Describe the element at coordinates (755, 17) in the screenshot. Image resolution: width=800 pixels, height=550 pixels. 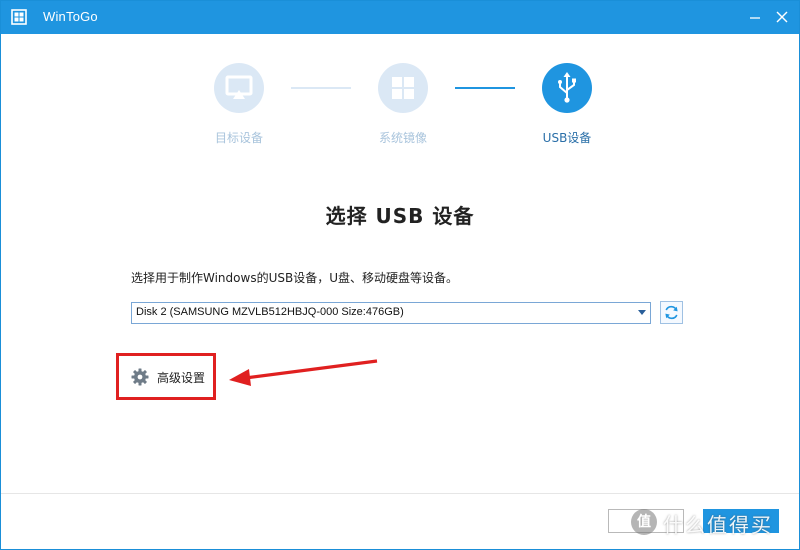
I see `minimize-icon` at that location.